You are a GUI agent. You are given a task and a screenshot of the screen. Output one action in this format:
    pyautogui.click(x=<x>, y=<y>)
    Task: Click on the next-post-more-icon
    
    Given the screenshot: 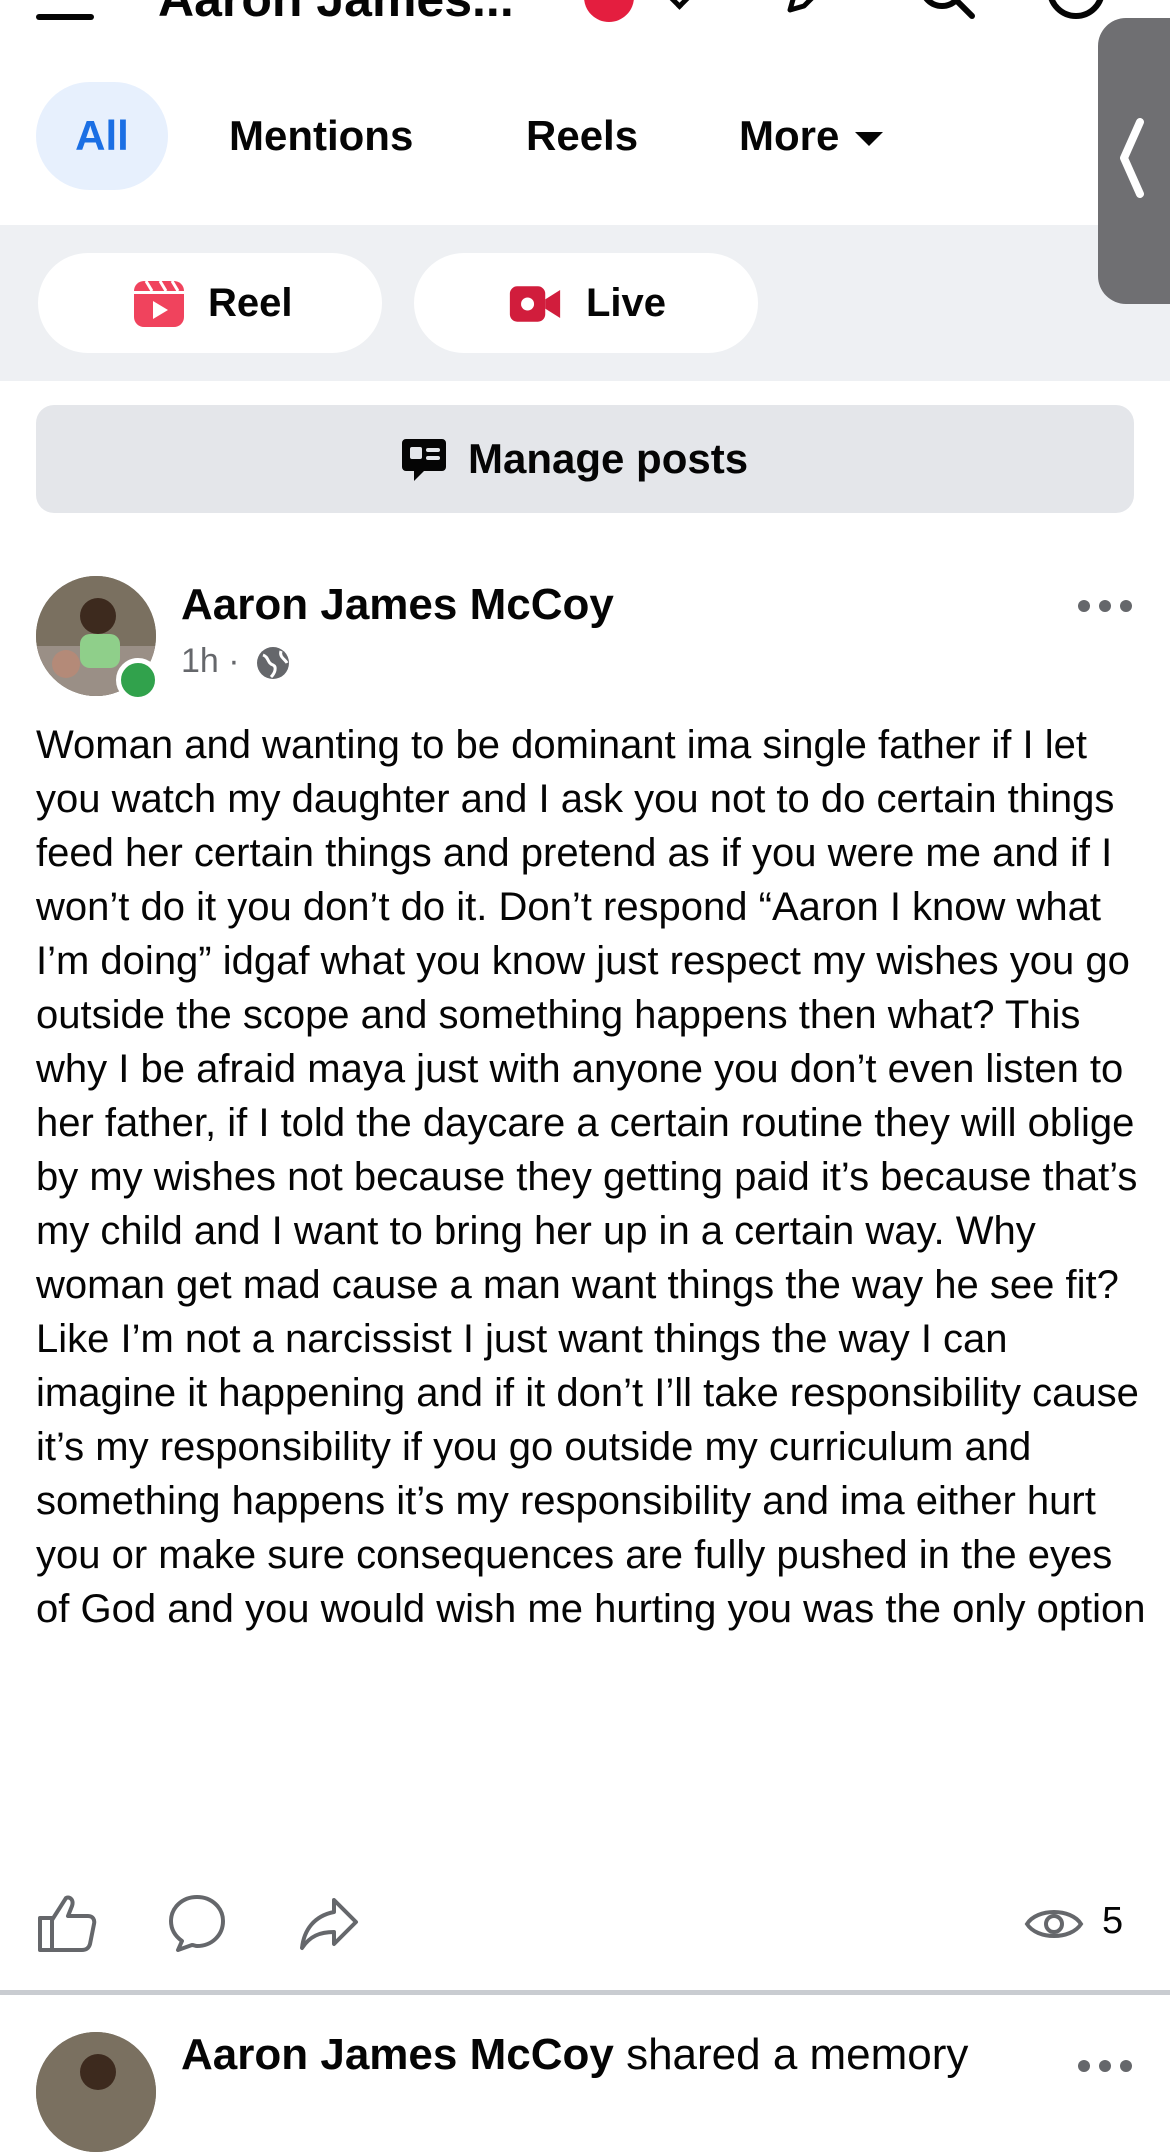 What is the action you would take?
    pyautogui.click(x=1105, y=2067)
    